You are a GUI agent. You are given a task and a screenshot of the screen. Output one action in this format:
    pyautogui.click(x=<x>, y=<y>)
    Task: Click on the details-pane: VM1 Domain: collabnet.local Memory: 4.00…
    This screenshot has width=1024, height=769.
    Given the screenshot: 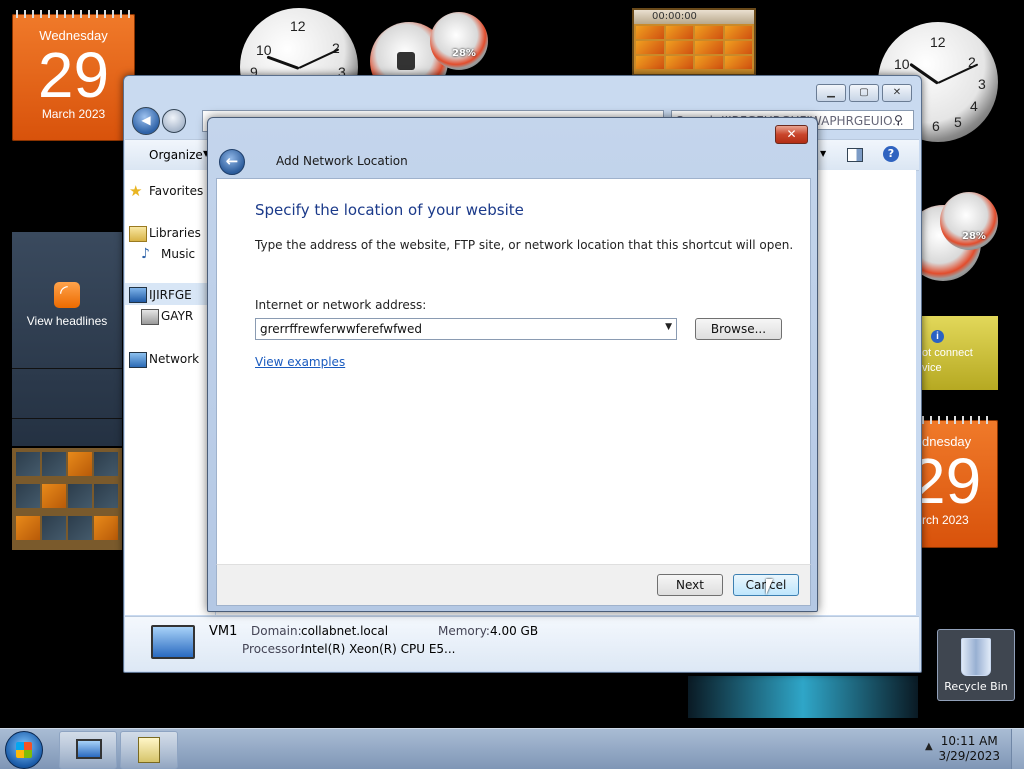 What is the action you would take?
    pyautogui.click(x=522, y=643)
    